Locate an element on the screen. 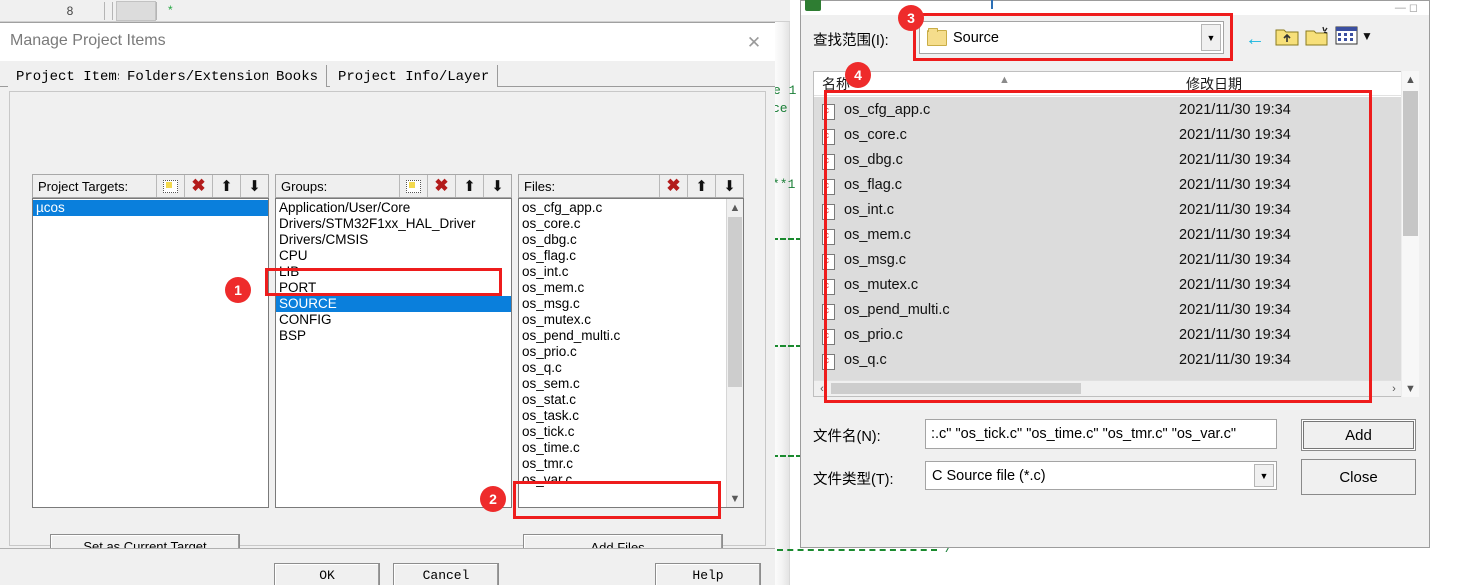 This screenshot has height=585, width=1469. table-row: os_int.c2021/11/30 19:34 is located at coordinates (1108, 209).